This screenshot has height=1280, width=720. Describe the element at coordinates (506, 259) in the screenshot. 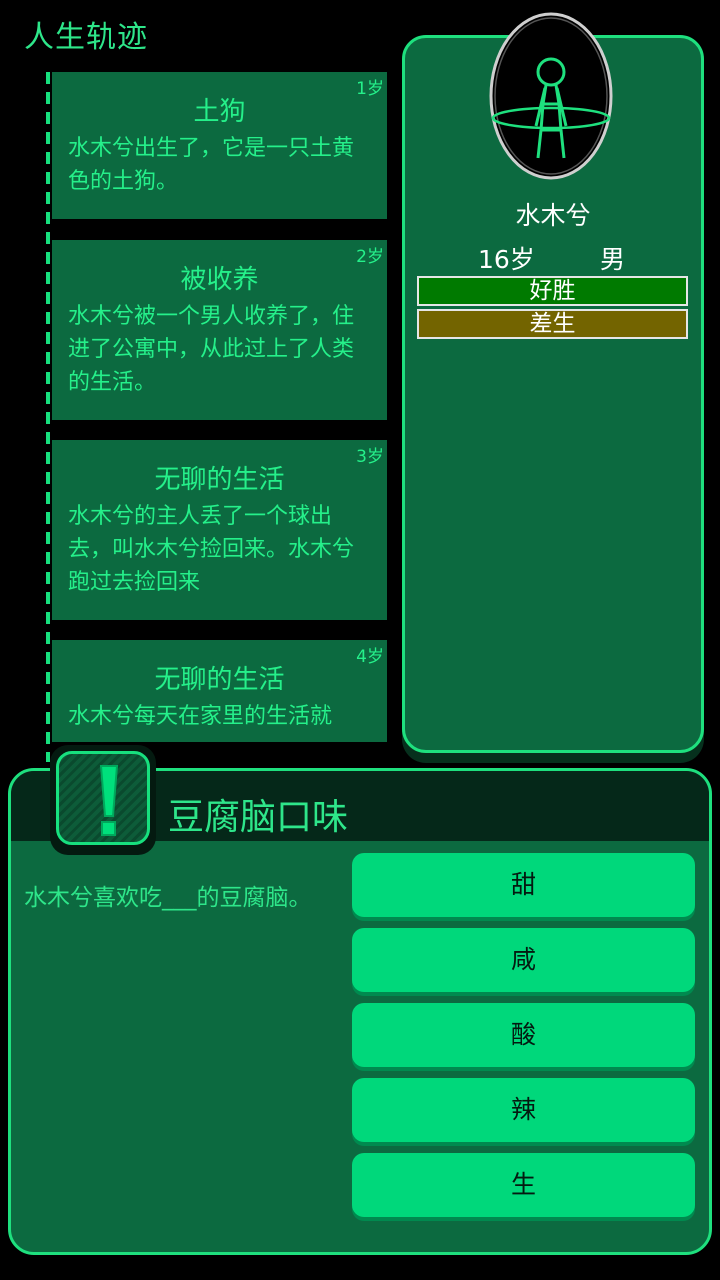

I see `character-age: 16岁` at that location.